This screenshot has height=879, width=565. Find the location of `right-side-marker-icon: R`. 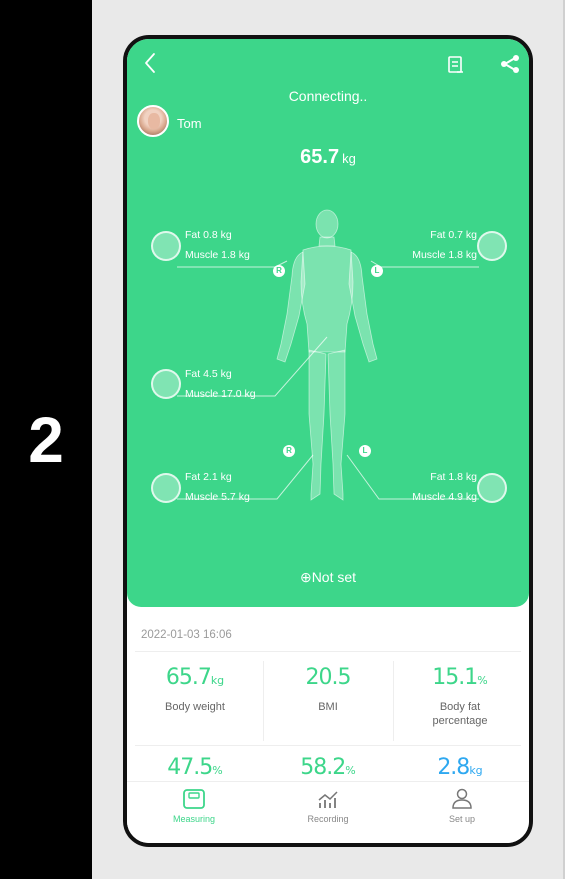

right-side-marker-icon: R is located at coordinates (279, 271).